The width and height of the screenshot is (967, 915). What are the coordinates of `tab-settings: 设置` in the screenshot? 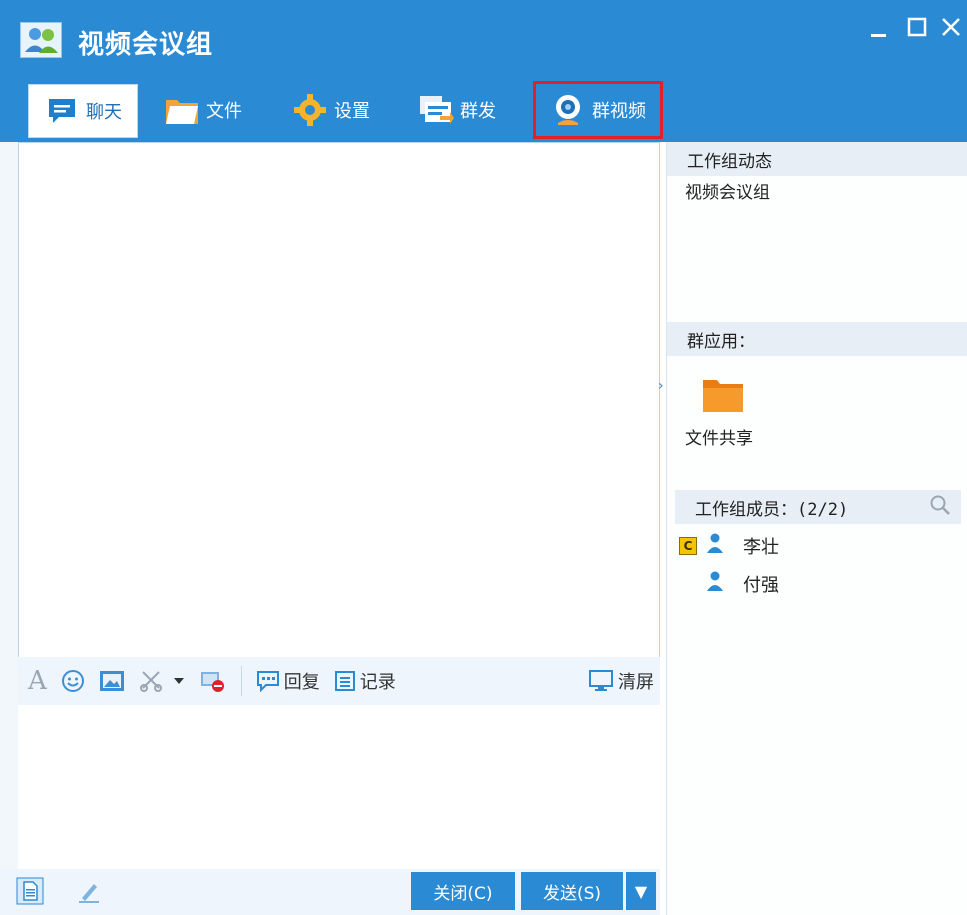 It's located at (342, 110).